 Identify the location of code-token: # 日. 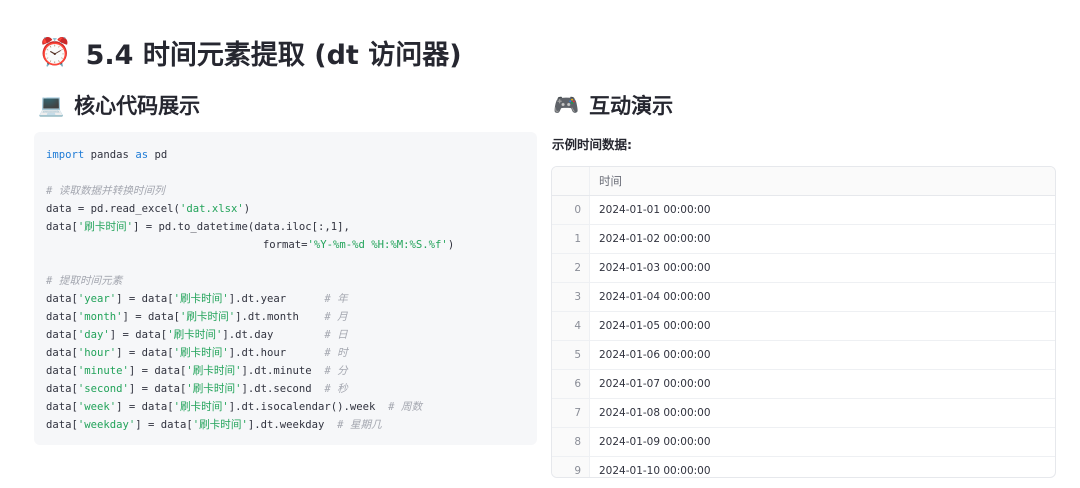
(336, 335).